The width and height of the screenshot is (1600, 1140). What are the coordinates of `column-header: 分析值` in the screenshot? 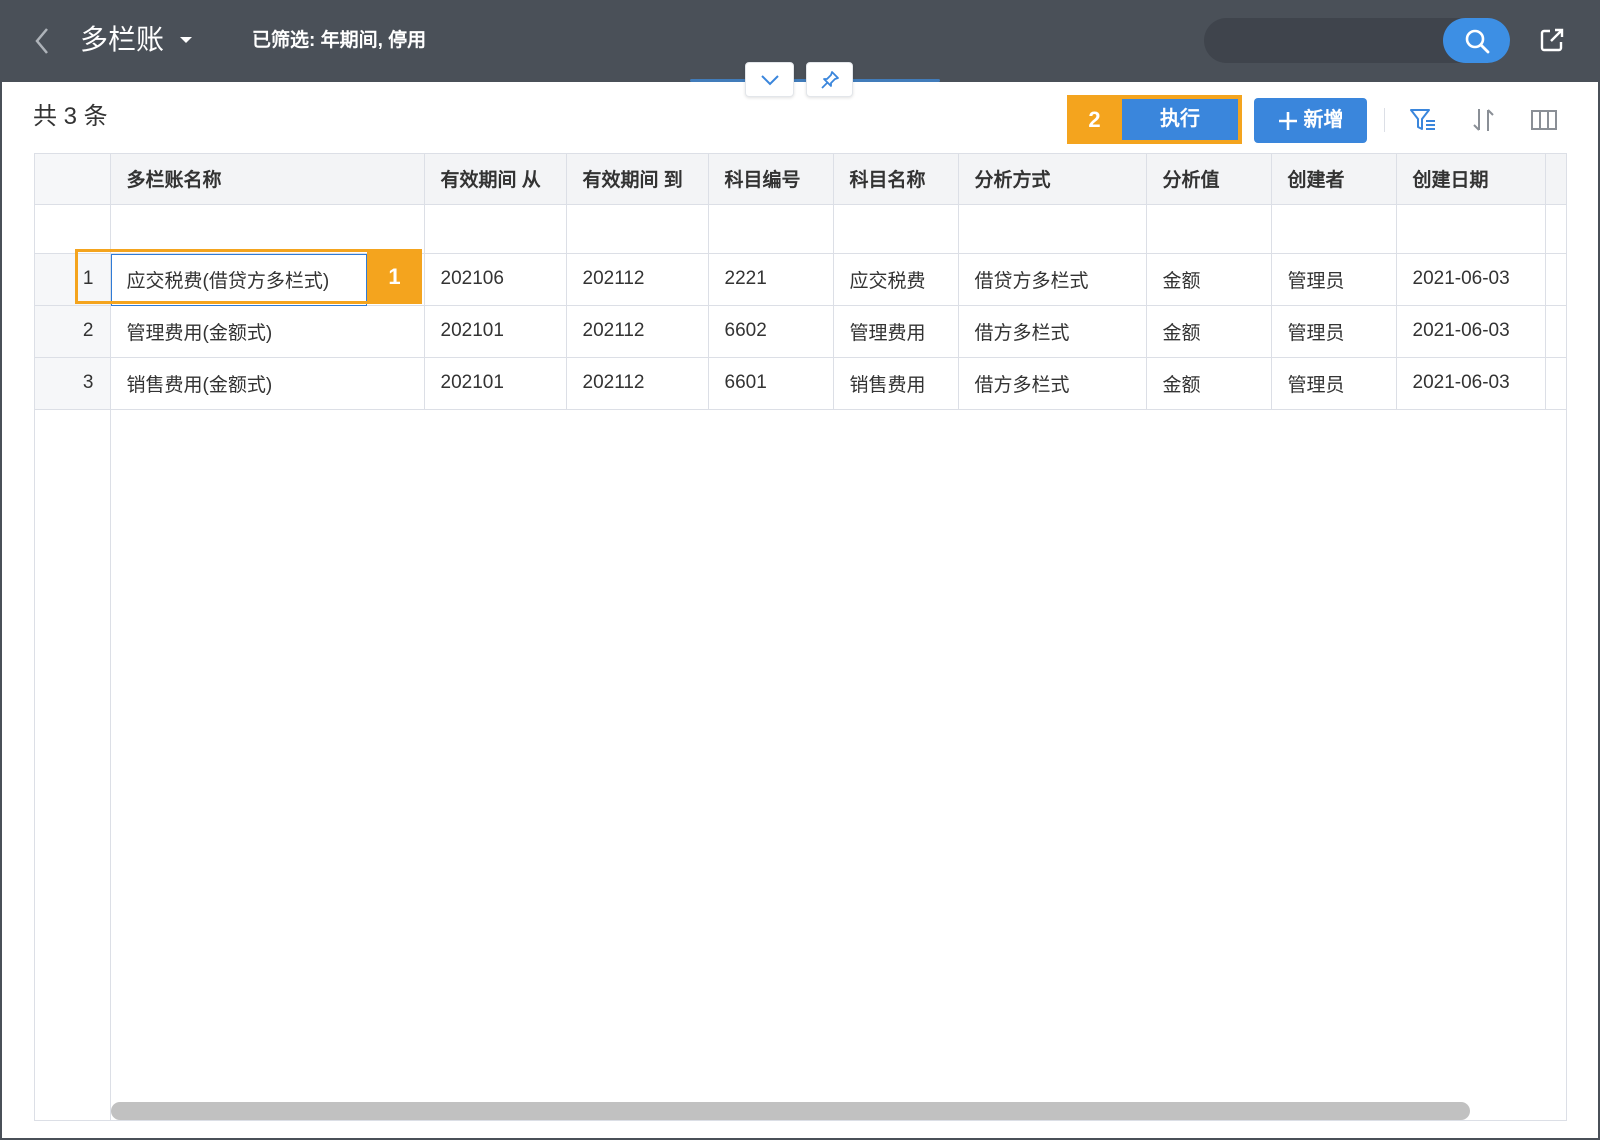 It's located at (1209, 179).